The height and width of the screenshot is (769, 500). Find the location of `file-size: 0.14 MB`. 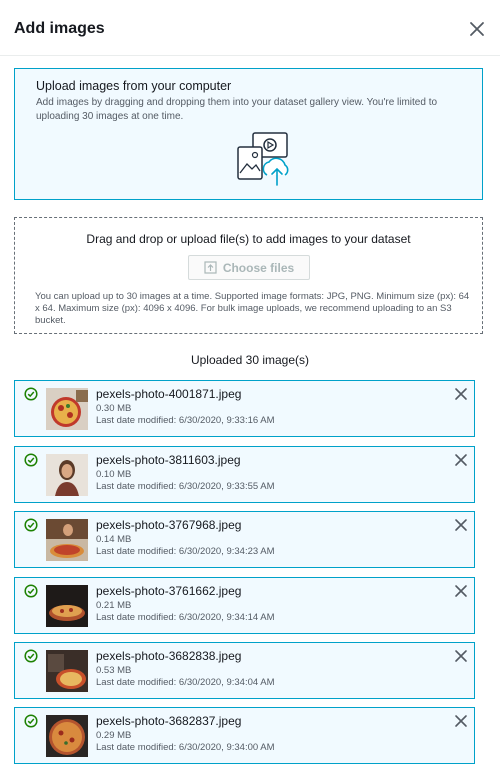

file-size: 0.14 MB is located at coordinates (114, 539).